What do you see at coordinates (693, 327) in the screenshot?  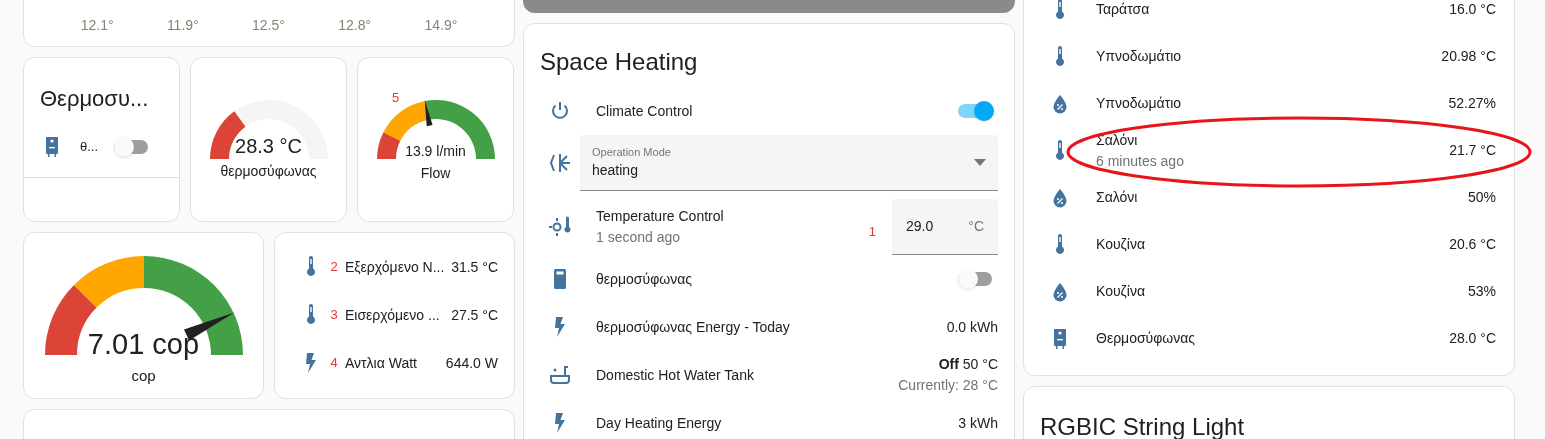 I see `entity-name: θερμοσύφωνας Energy - Today` at bounding box center [693, 327].